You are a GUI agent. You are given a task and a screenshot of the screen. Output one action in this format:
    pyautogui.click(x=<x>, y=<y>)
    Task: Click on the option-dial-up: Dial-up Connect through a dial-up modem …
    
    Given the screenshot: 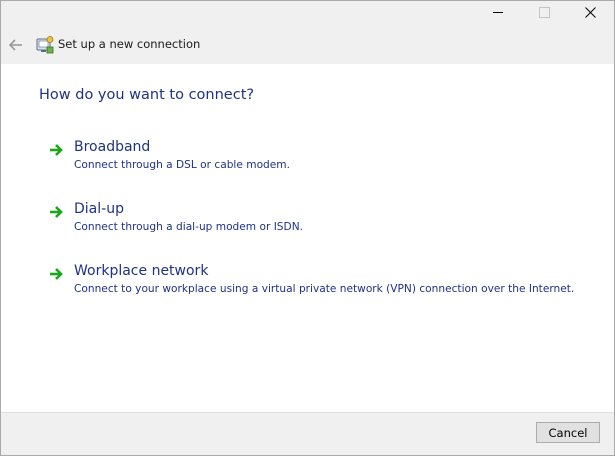 What is the action you would take?
    pyautogui.click(x=325, y=221)
    